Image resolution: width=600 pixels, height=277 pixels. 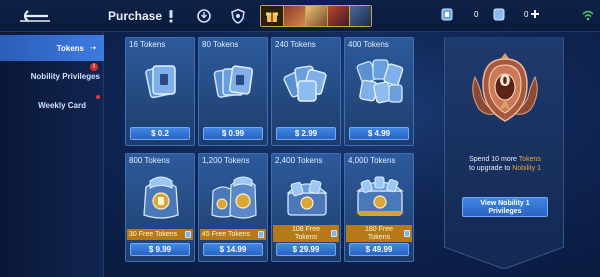 What do you see at coordinates (94, 67) in the screenshot?
I see `alert-badge: !` at bounding box center [94, 67].